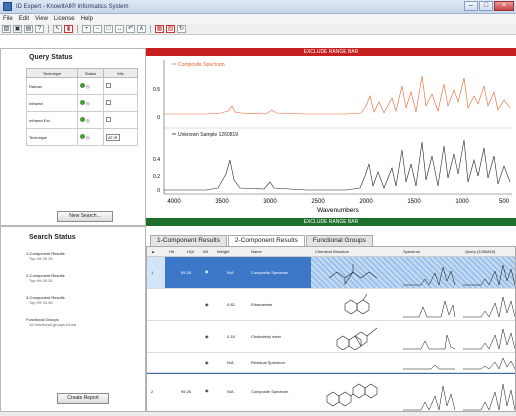 The image size is (516, 416). Describe the element at coordinates (318, 202) in the screenshot. I see `x-tick-label: 2500` at that location.